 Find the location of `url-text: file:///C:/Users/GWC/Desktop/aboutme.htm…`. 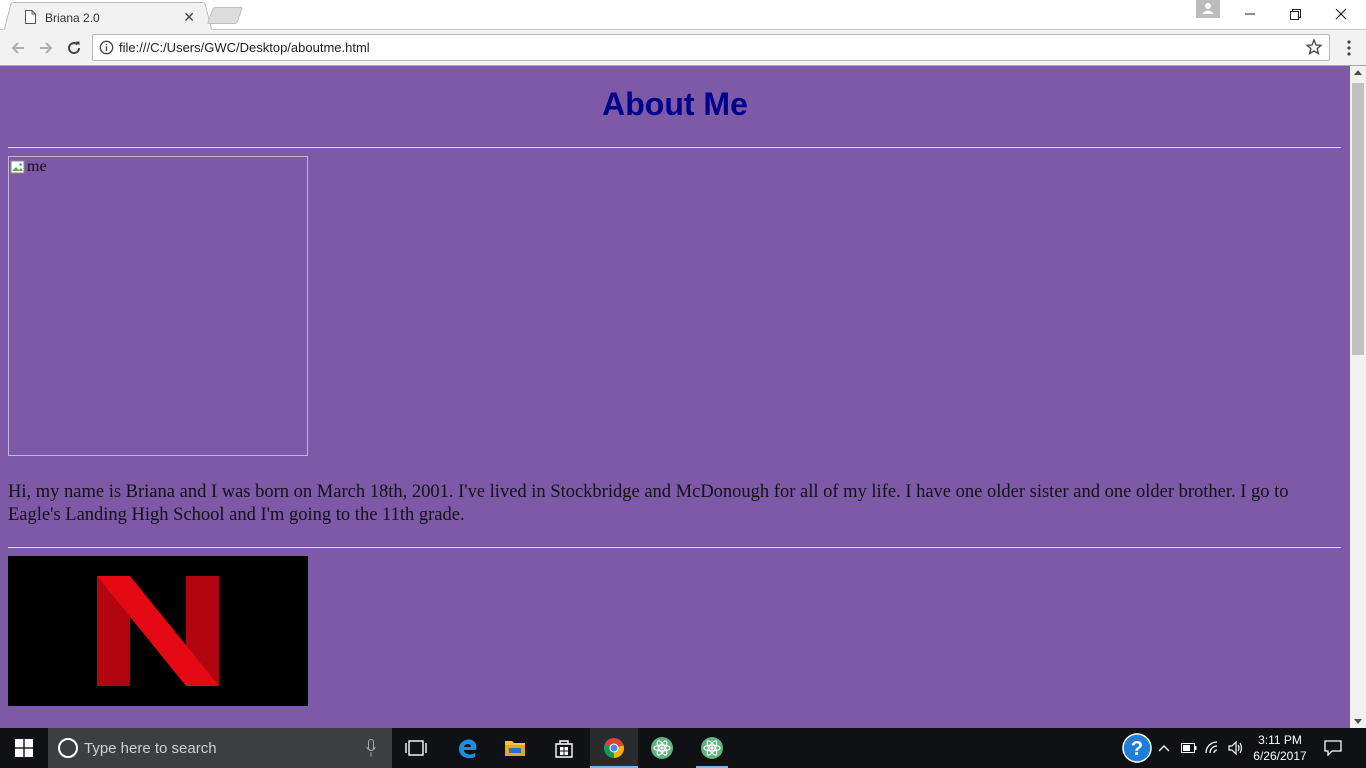

url-text: file:///C:/Users/GWC/Desktop/aboutme.htm… is located at coordinates (244, 47).